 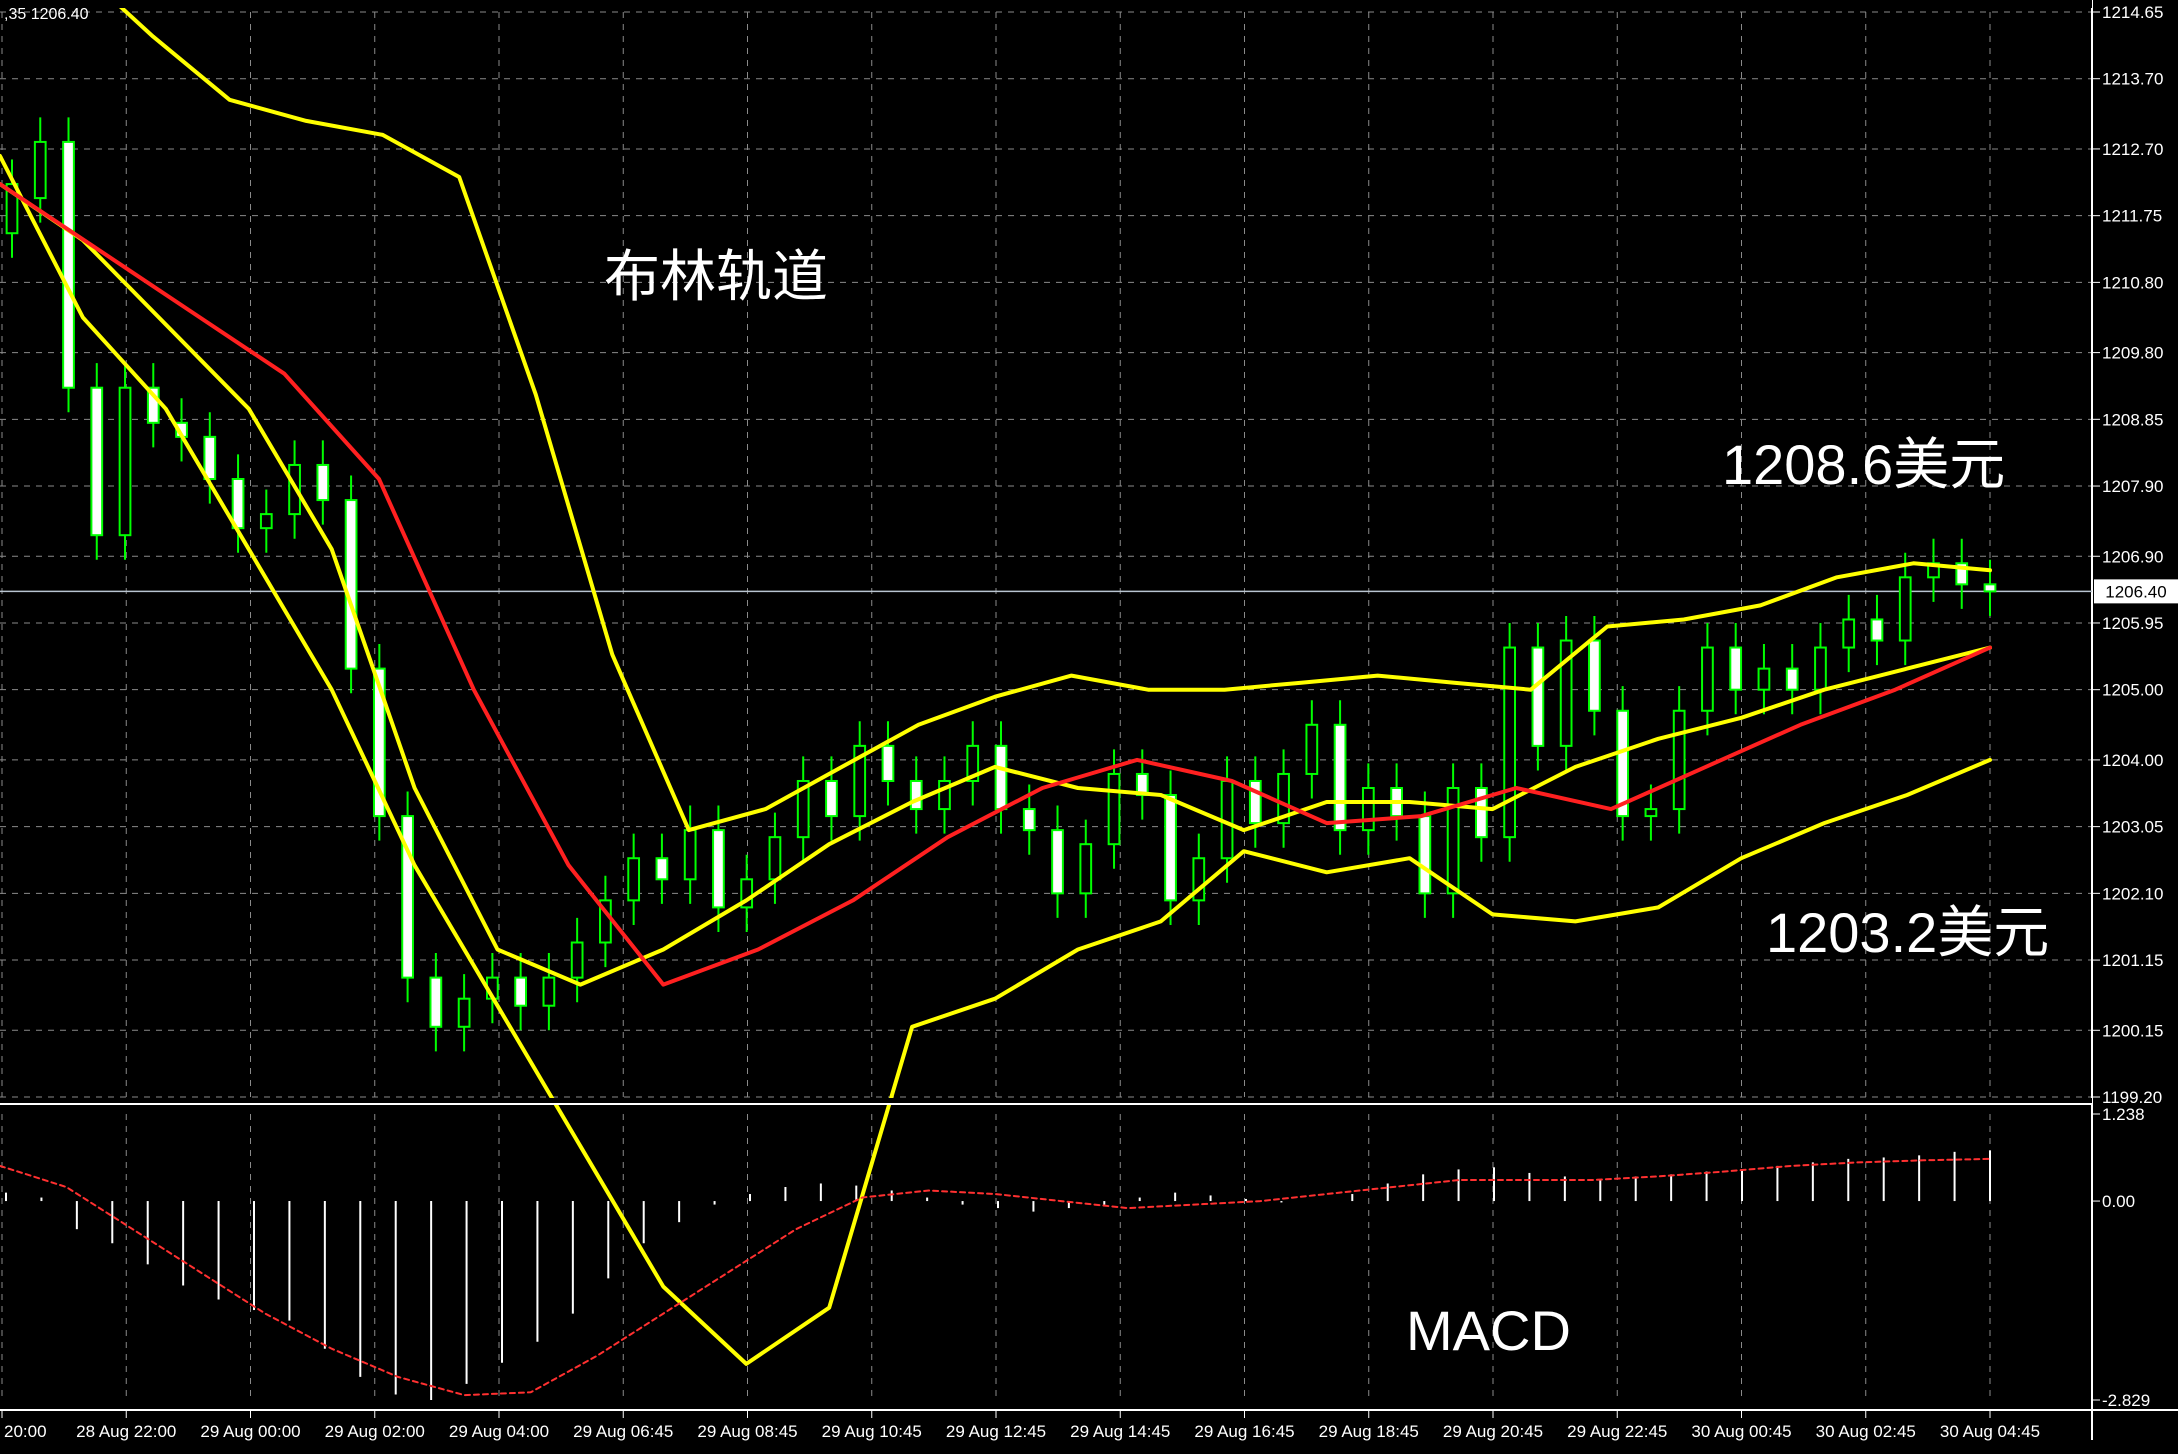 I want to click on x-tick-label: 29 Aug 00:00, so click(x=250, y=1431).